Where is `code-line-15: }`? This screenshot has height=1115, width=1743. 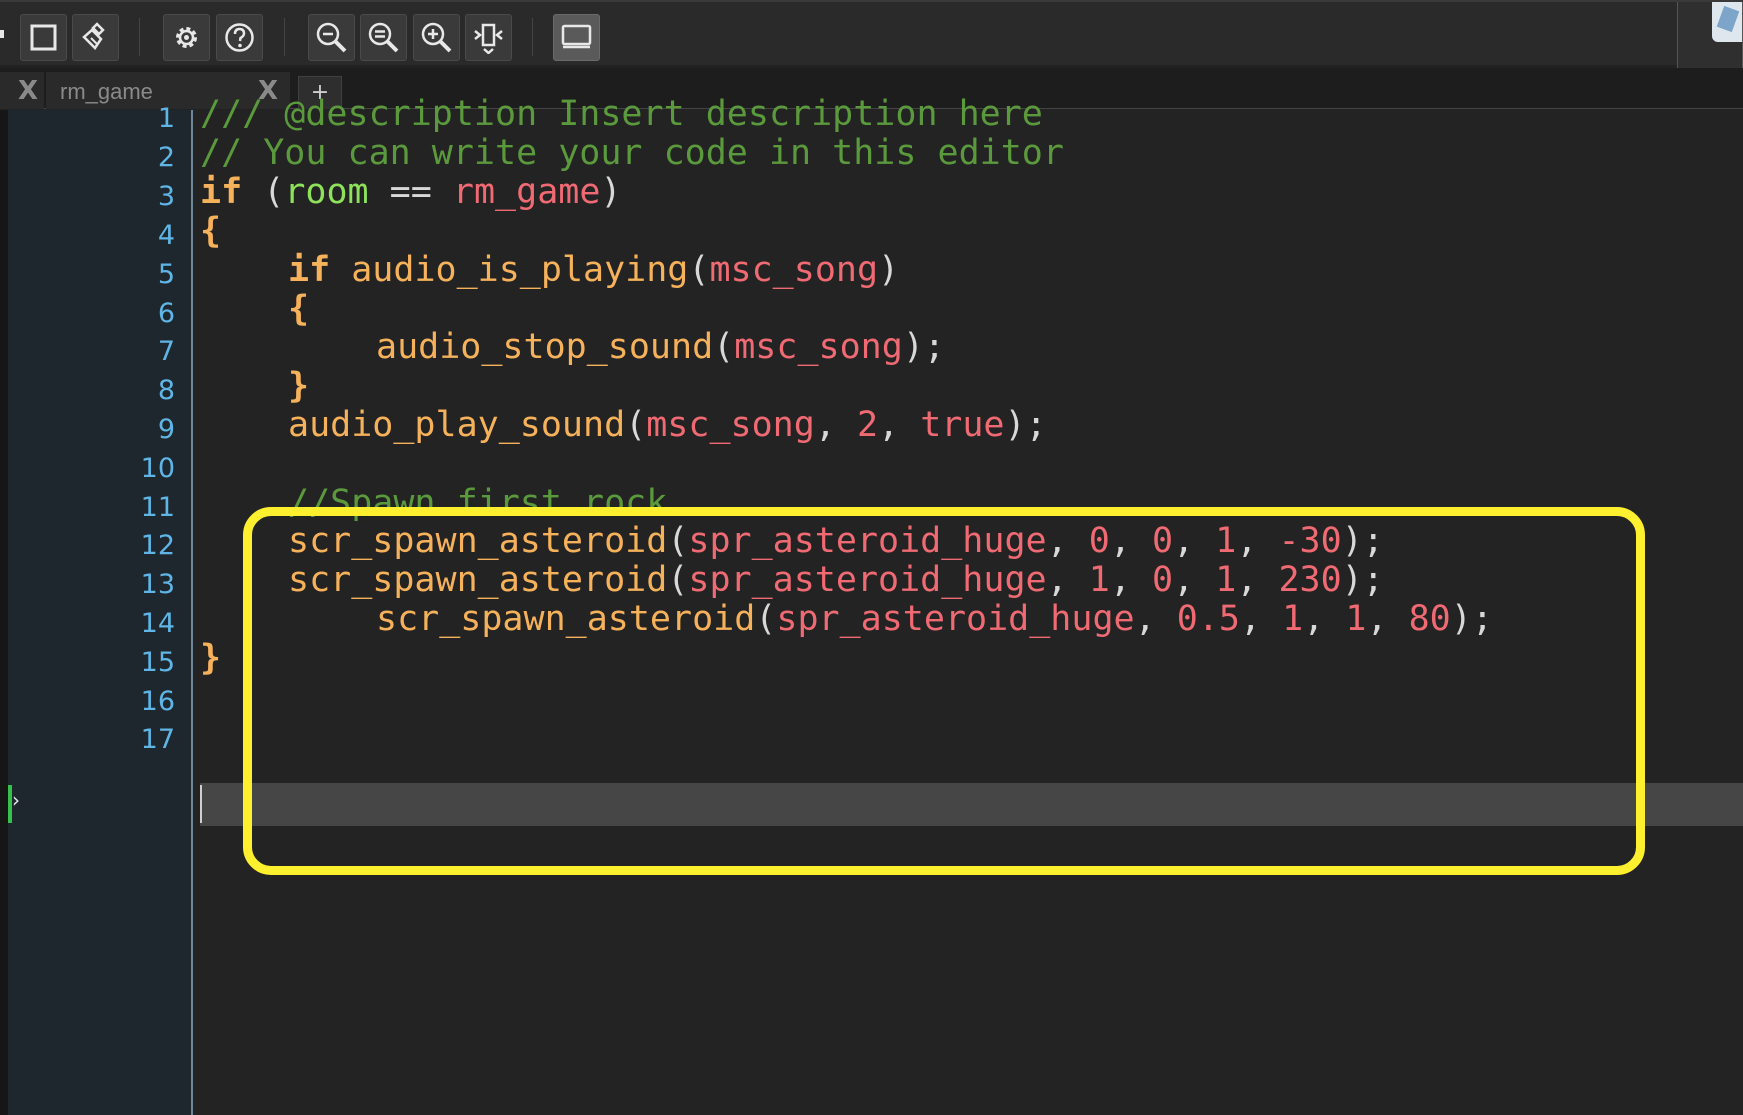
code-line-15: } is located at coordinates (211, 658).